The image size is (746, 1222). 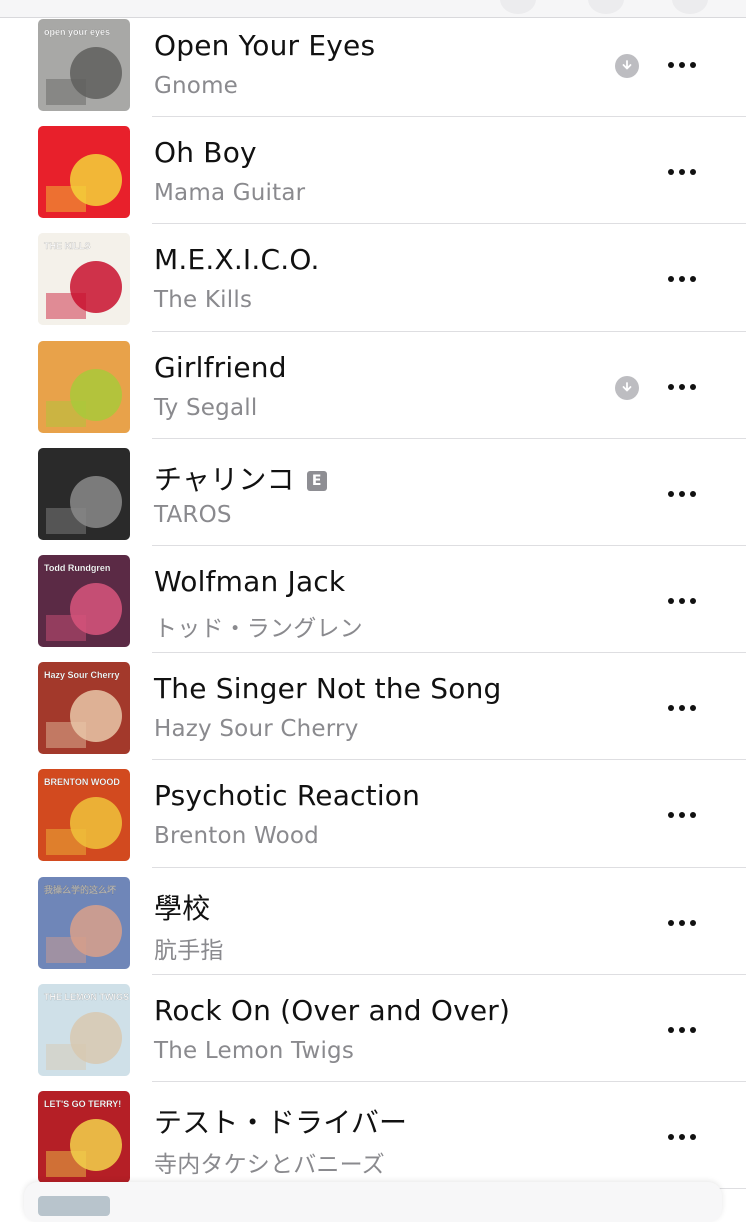 I want to click on song-row: Oh Boy Mama Guitar, so click(x=373, y=171).